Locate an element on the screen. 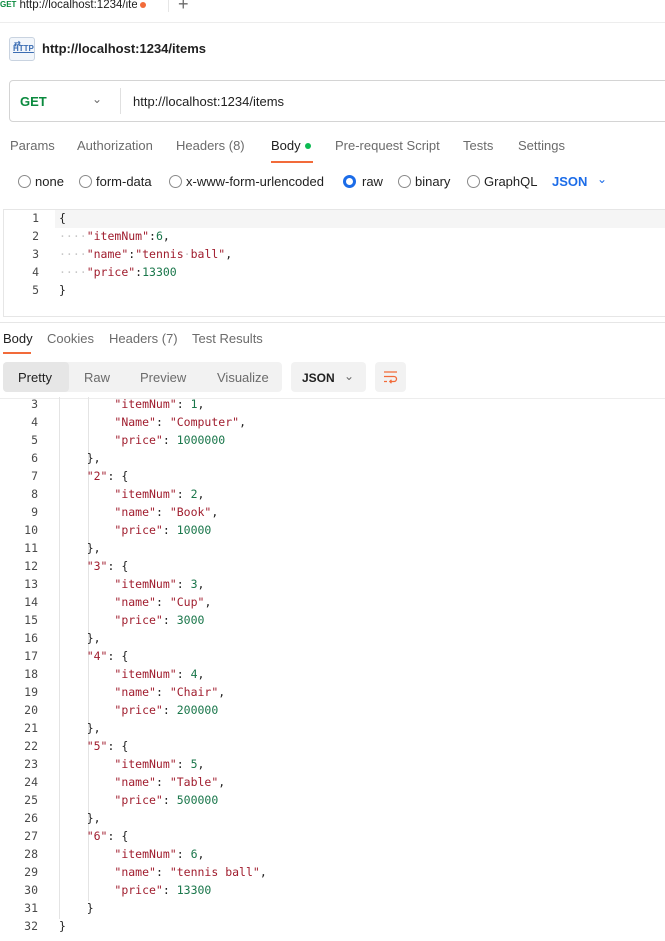 The image size is (665, 941). line-number: 17 is located at coordinates (31, 656).